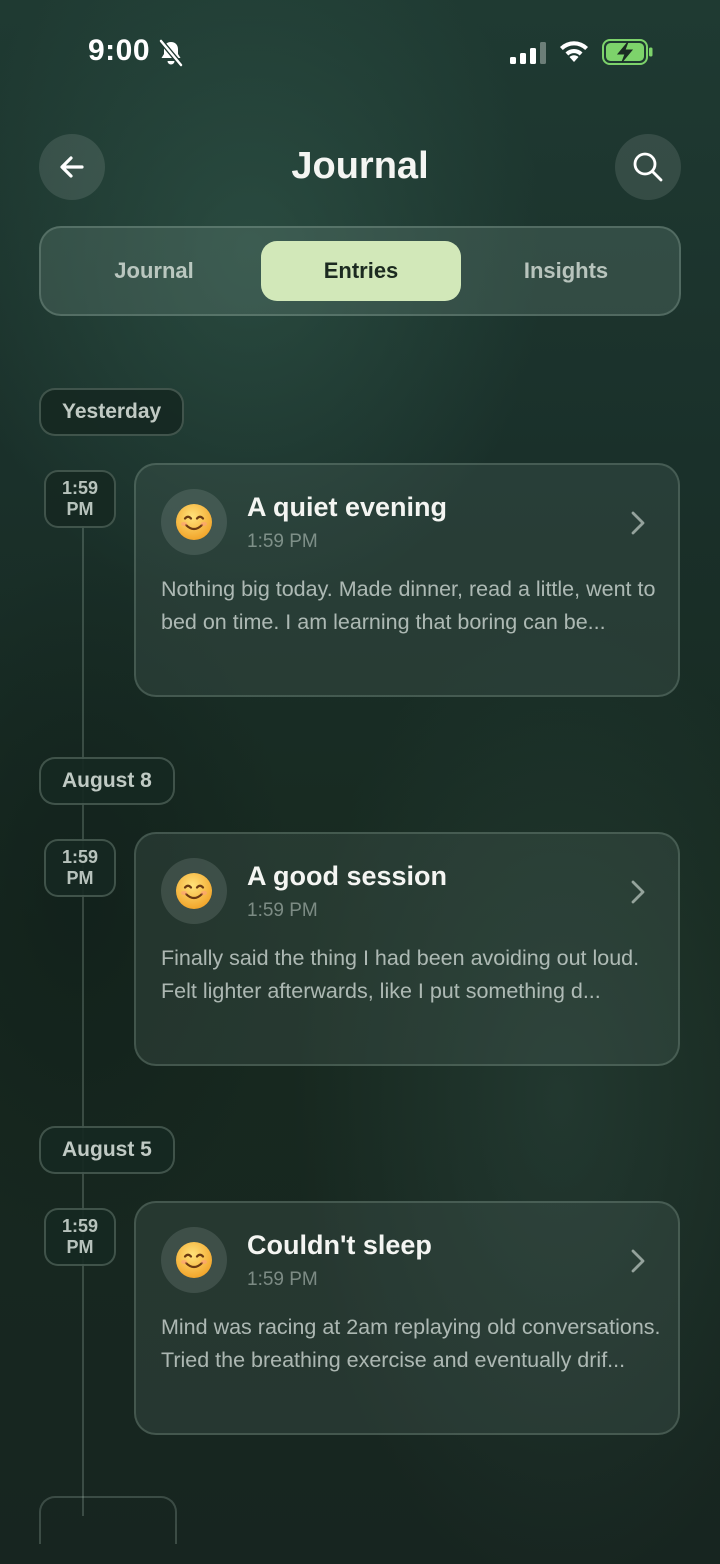  I want to click on tab-segmented-control: Journal Entries Insights, so click(360, 271).